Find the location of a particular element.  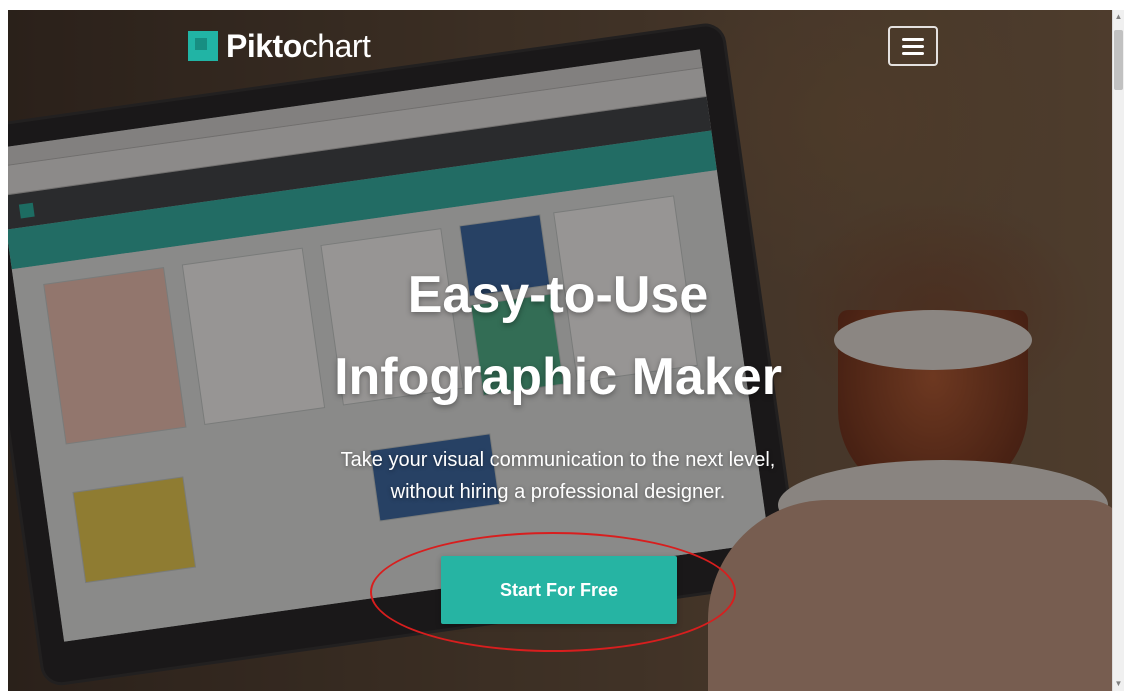

vertical-scrollbar: ▲ ▼ is located at coordinates (1118, 350).